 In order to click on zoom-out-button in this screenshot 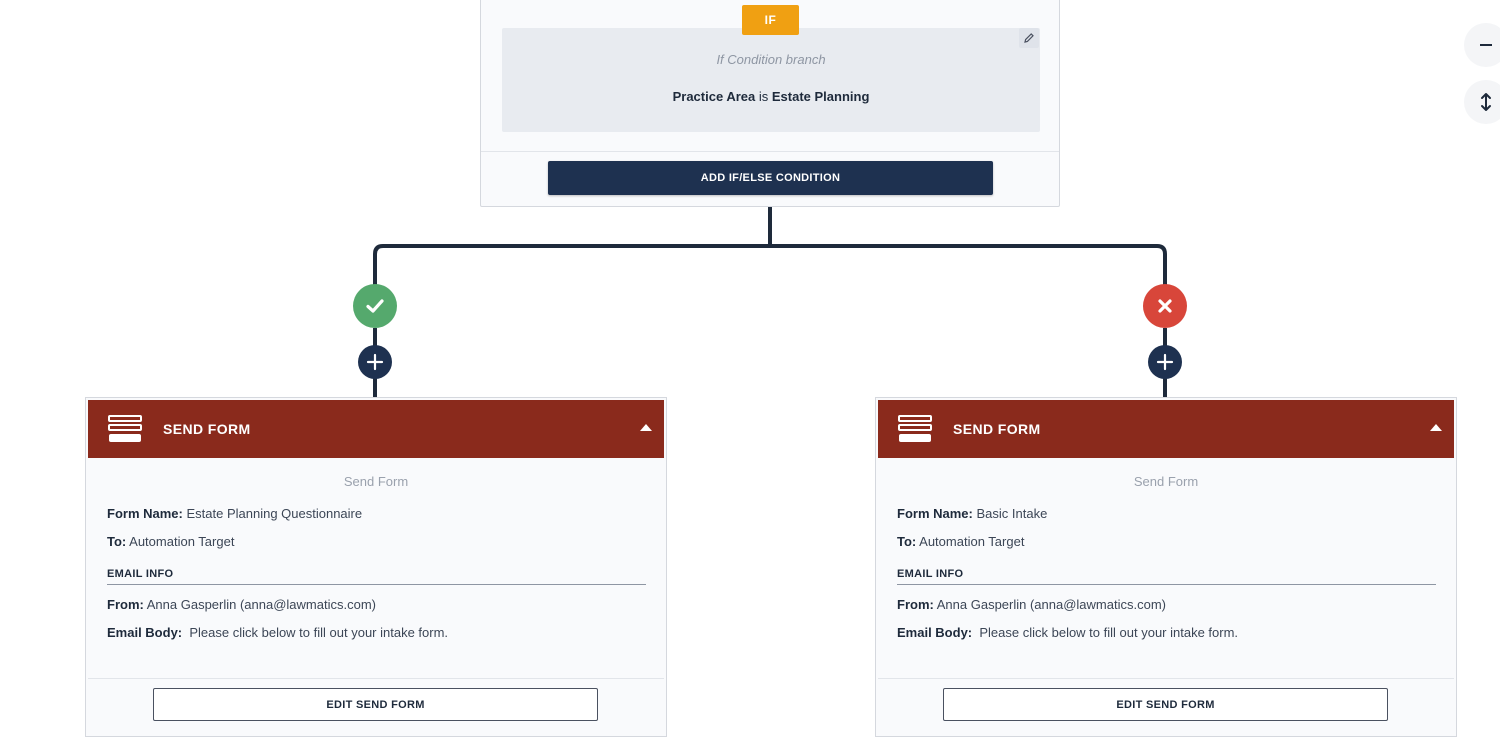, I will do `click(1482, 45)`.